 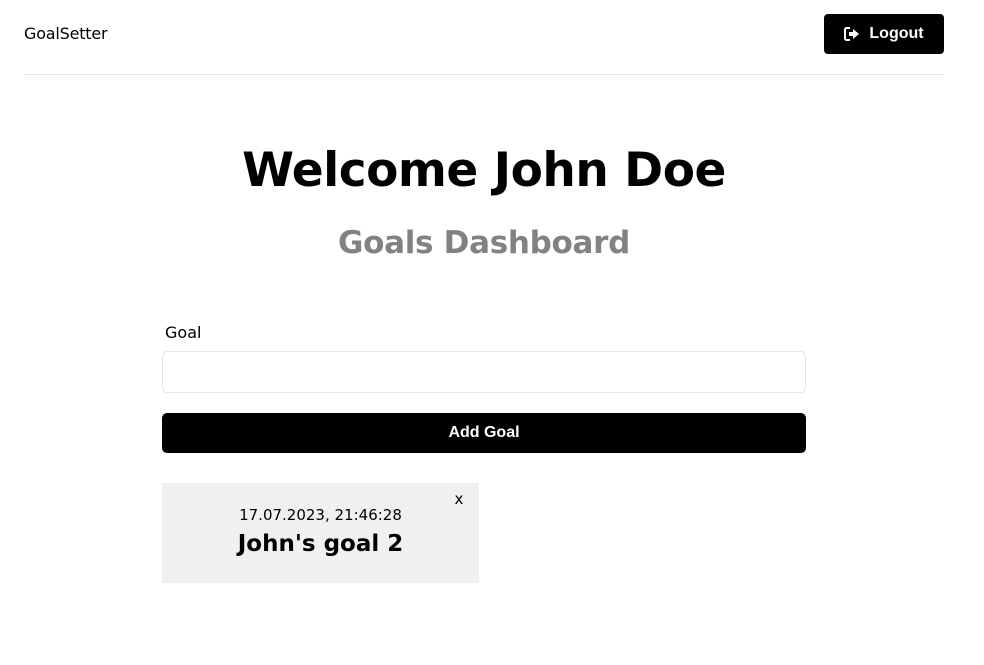 I want to click on goal-card: 17.07.2023, 21:46:28 John's goal 2 x, so click(x=320, y=533).